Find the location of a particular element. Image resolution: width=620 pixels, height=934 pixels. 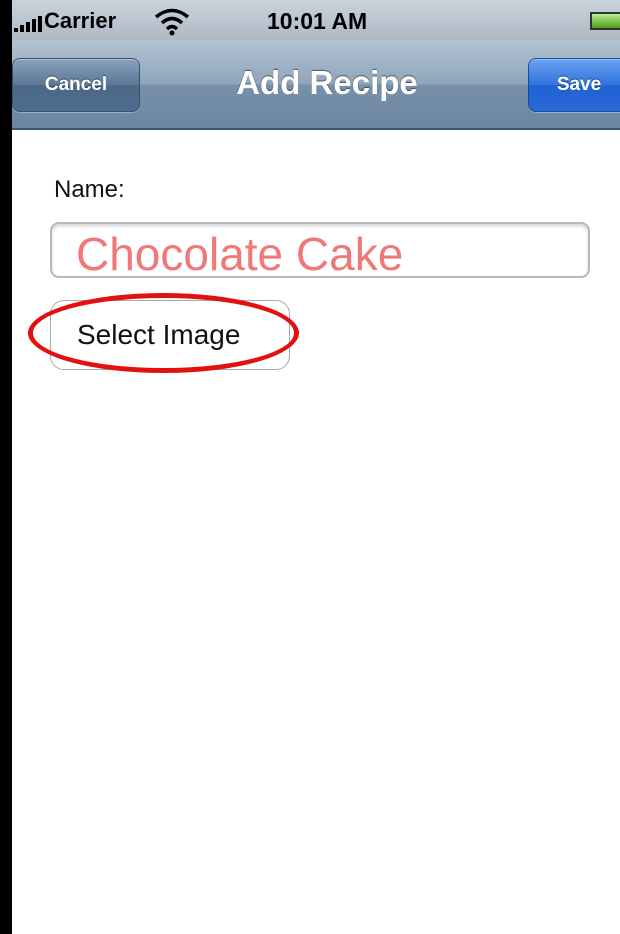

signal-bars-icon is located at coordinates (28, 24).